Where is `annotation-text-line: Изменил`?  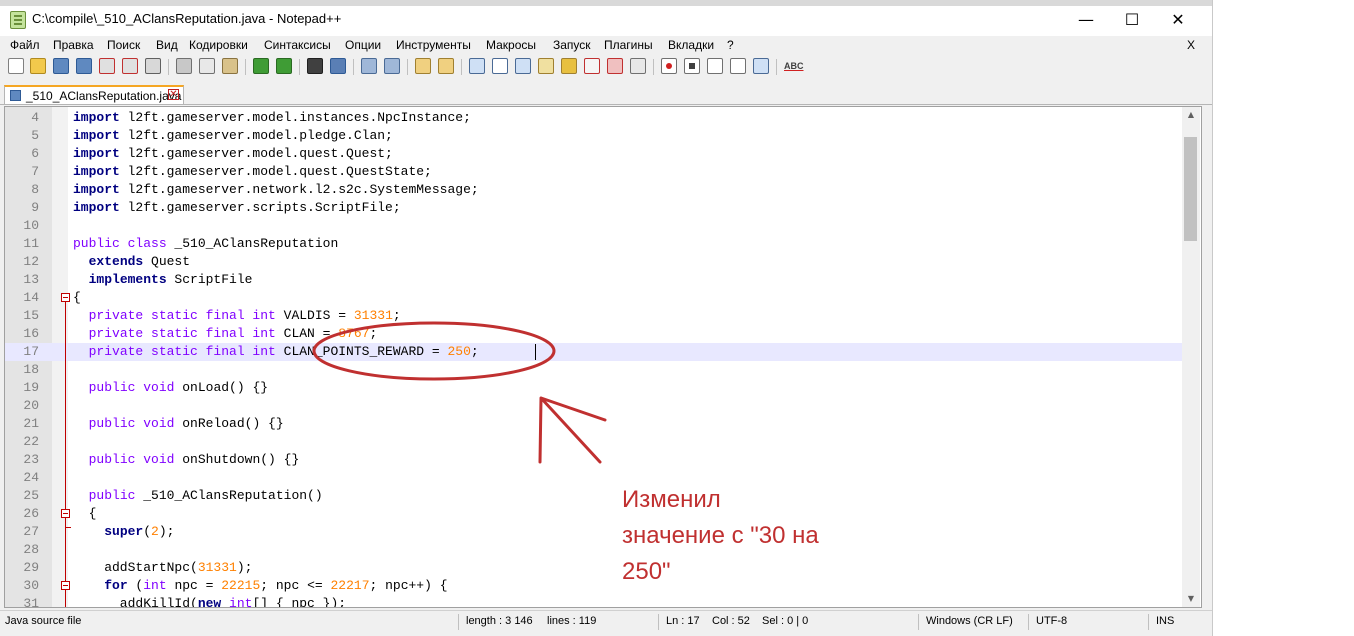 annotation-text-line: Изменил is located at coordinates (671, 499).